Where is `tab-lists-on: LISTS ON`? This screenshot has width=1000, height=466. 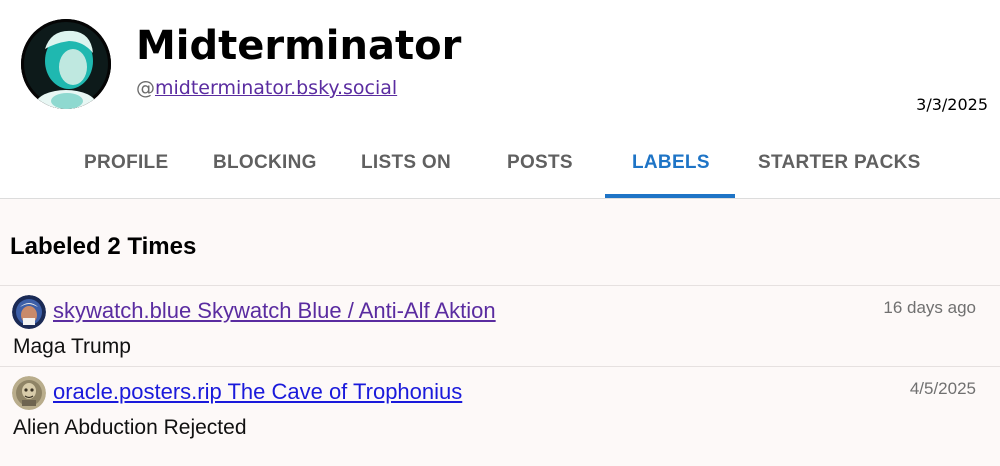
tab-lists-on: LISTS ON is located at coordinates (406, 169).